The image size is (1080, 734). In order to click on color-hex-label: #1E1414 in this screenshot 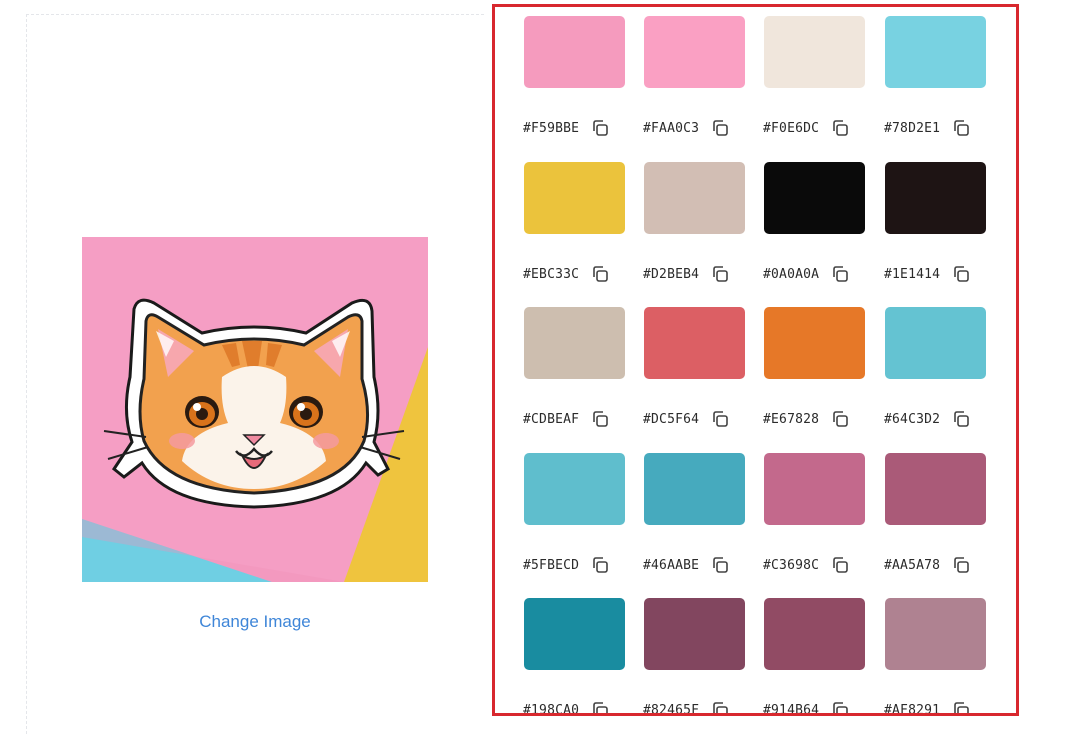, I will do `click(912, 274)`.